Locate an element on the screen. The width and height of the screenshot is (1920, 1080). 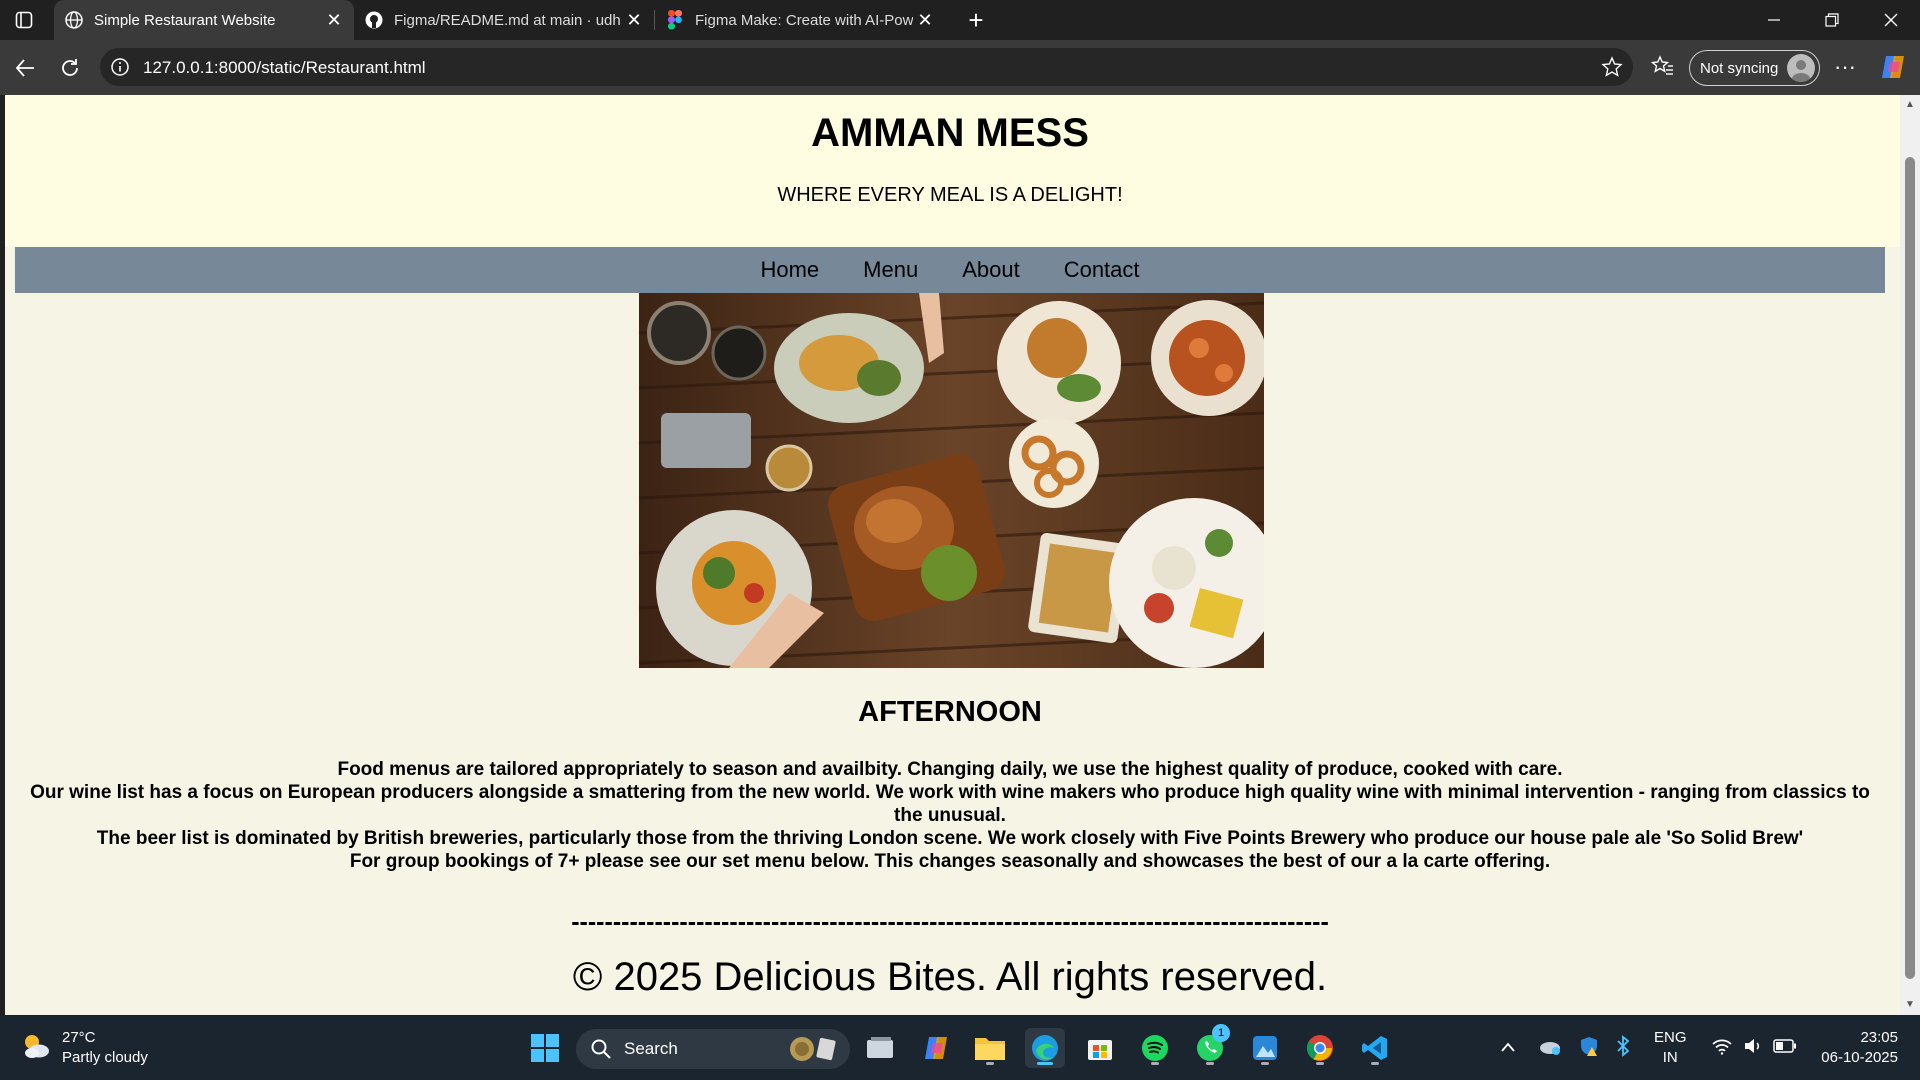
nav-menu-link: Menu is located at coordinates (890, 270).